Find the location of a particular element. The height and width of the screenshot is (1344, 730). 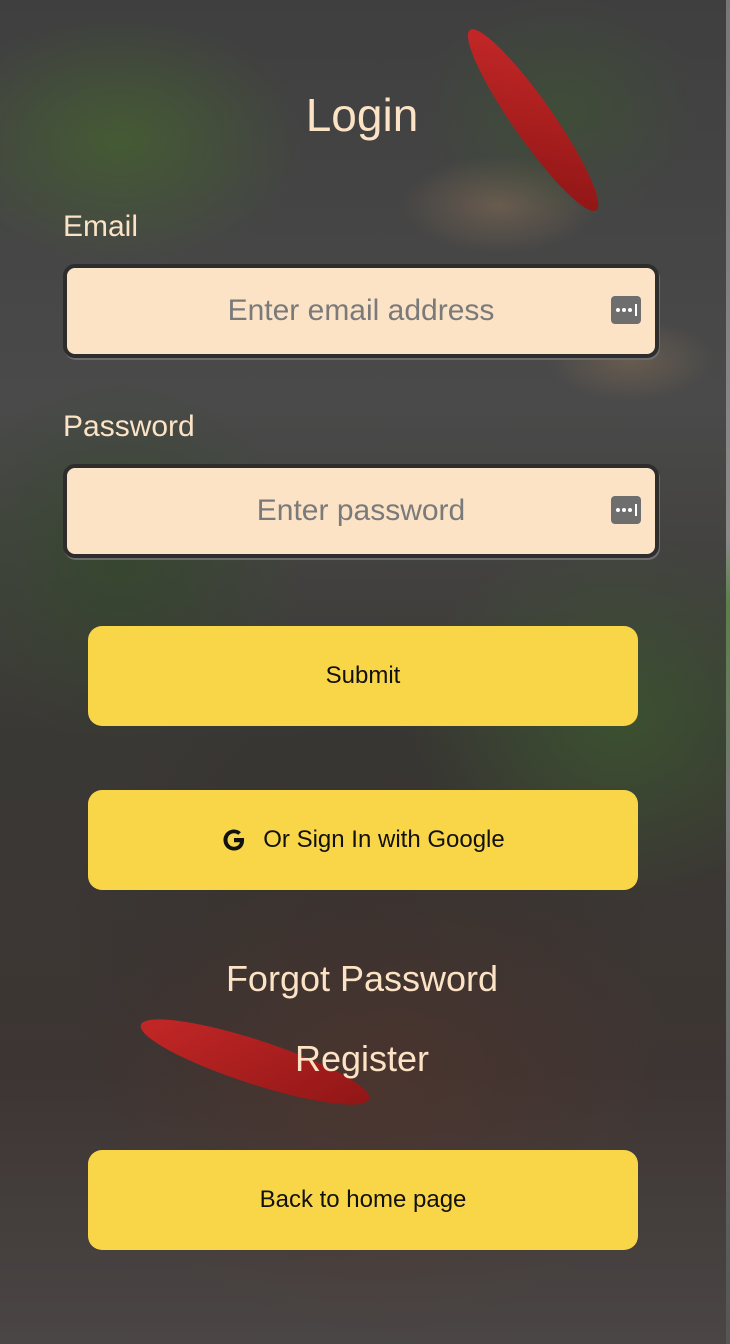

google-g-icon is located at coordinates (234, 840).